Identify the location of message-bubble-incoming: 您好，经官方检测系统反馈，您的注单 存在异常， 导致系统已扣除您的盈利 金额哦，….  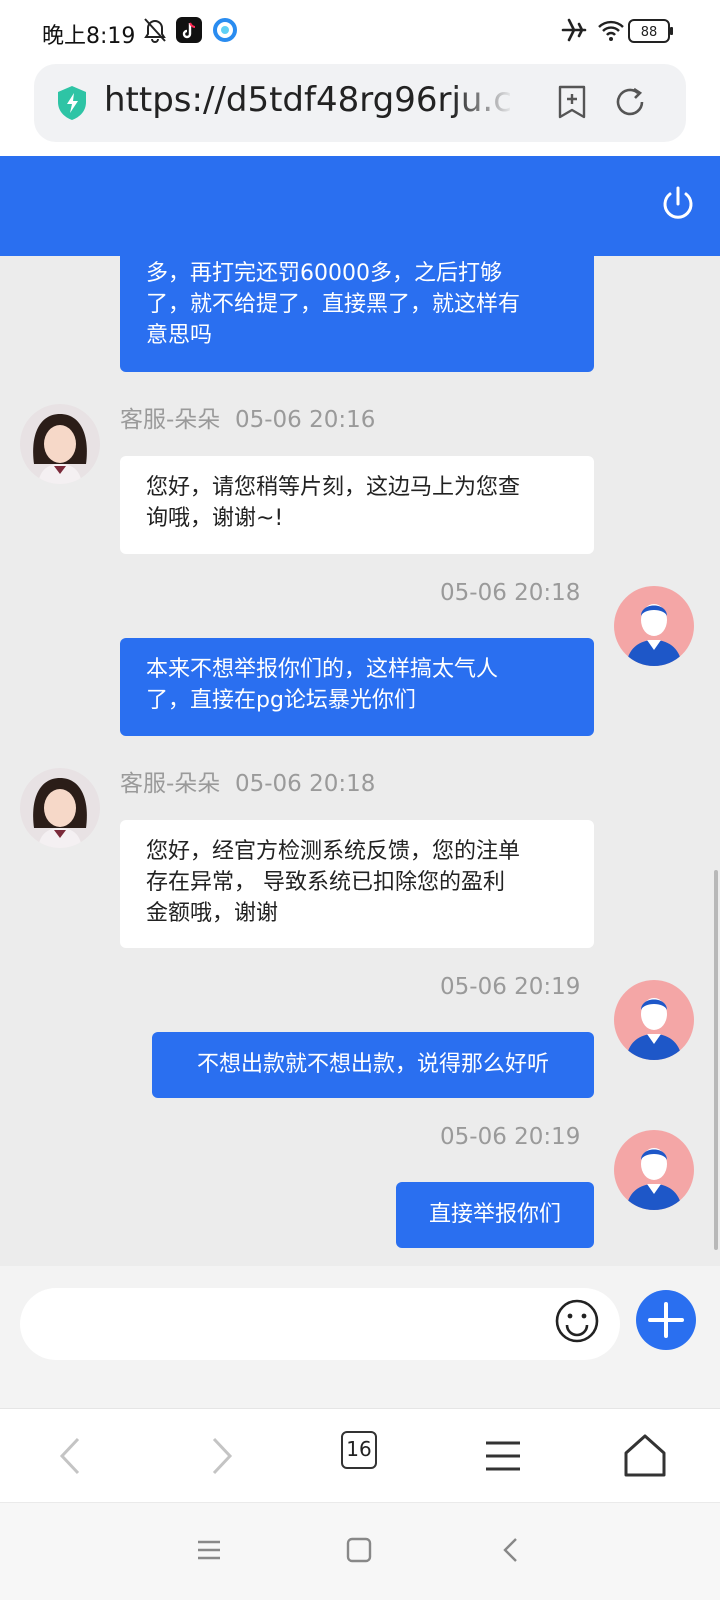
(357, 884).